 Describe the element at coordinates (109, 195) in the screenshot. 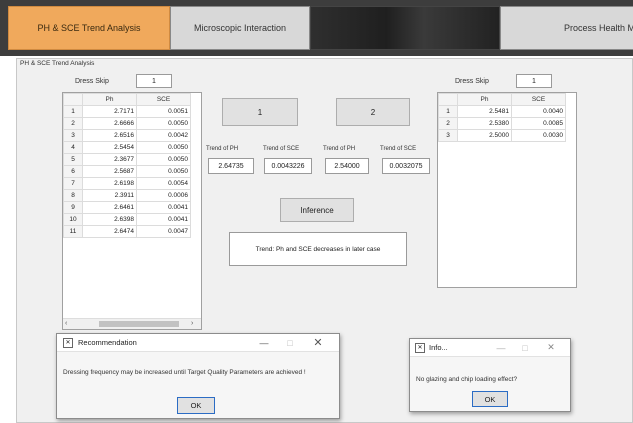

I see `ph-cell: 2.3911` at that location.